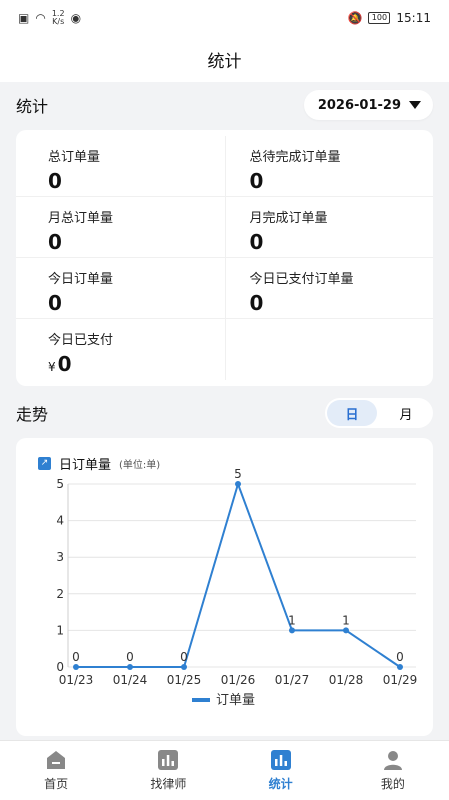 The height and width of the screenshot is (800, 449). What do you see at coordinates (60, 594) in the screenshot?
I see `y-tick-label: 2` at bounding box center [60, 594].